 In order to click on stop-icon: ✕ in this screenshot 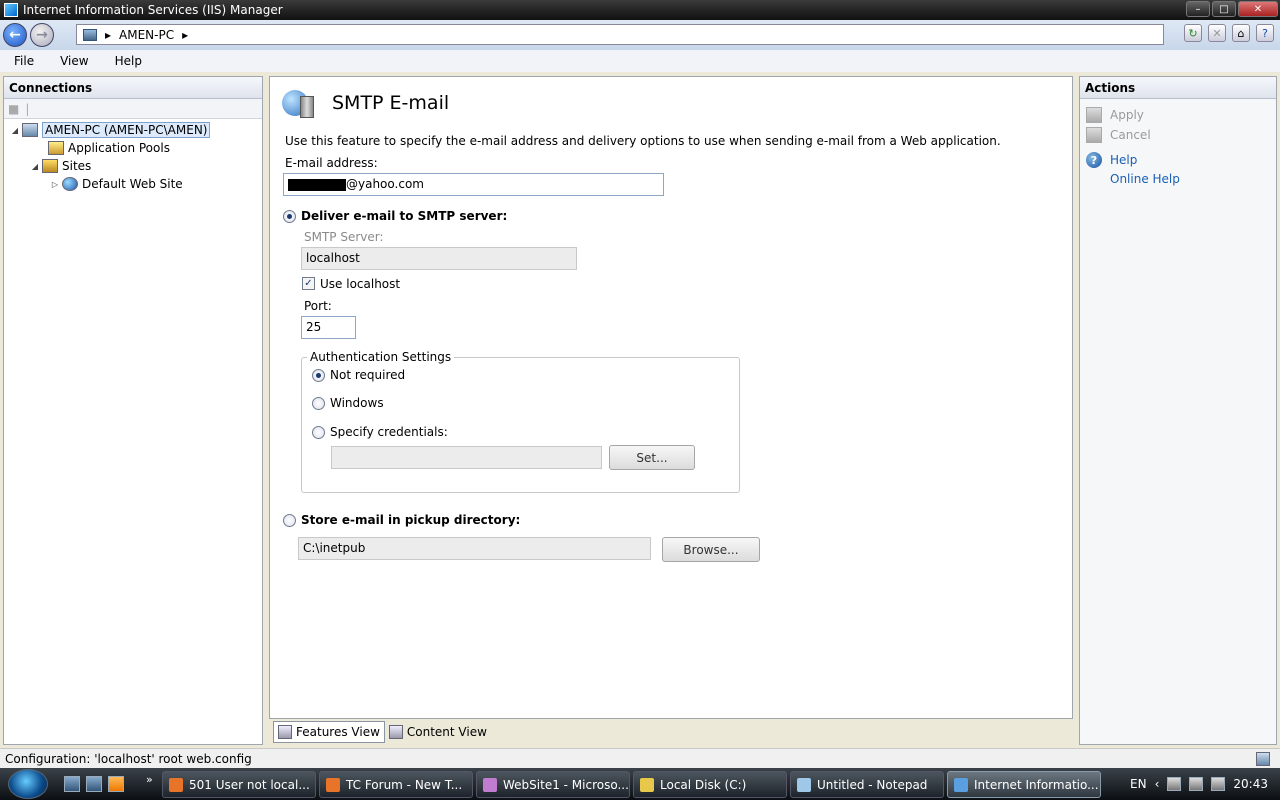, I will do `click(1217, 33)`.